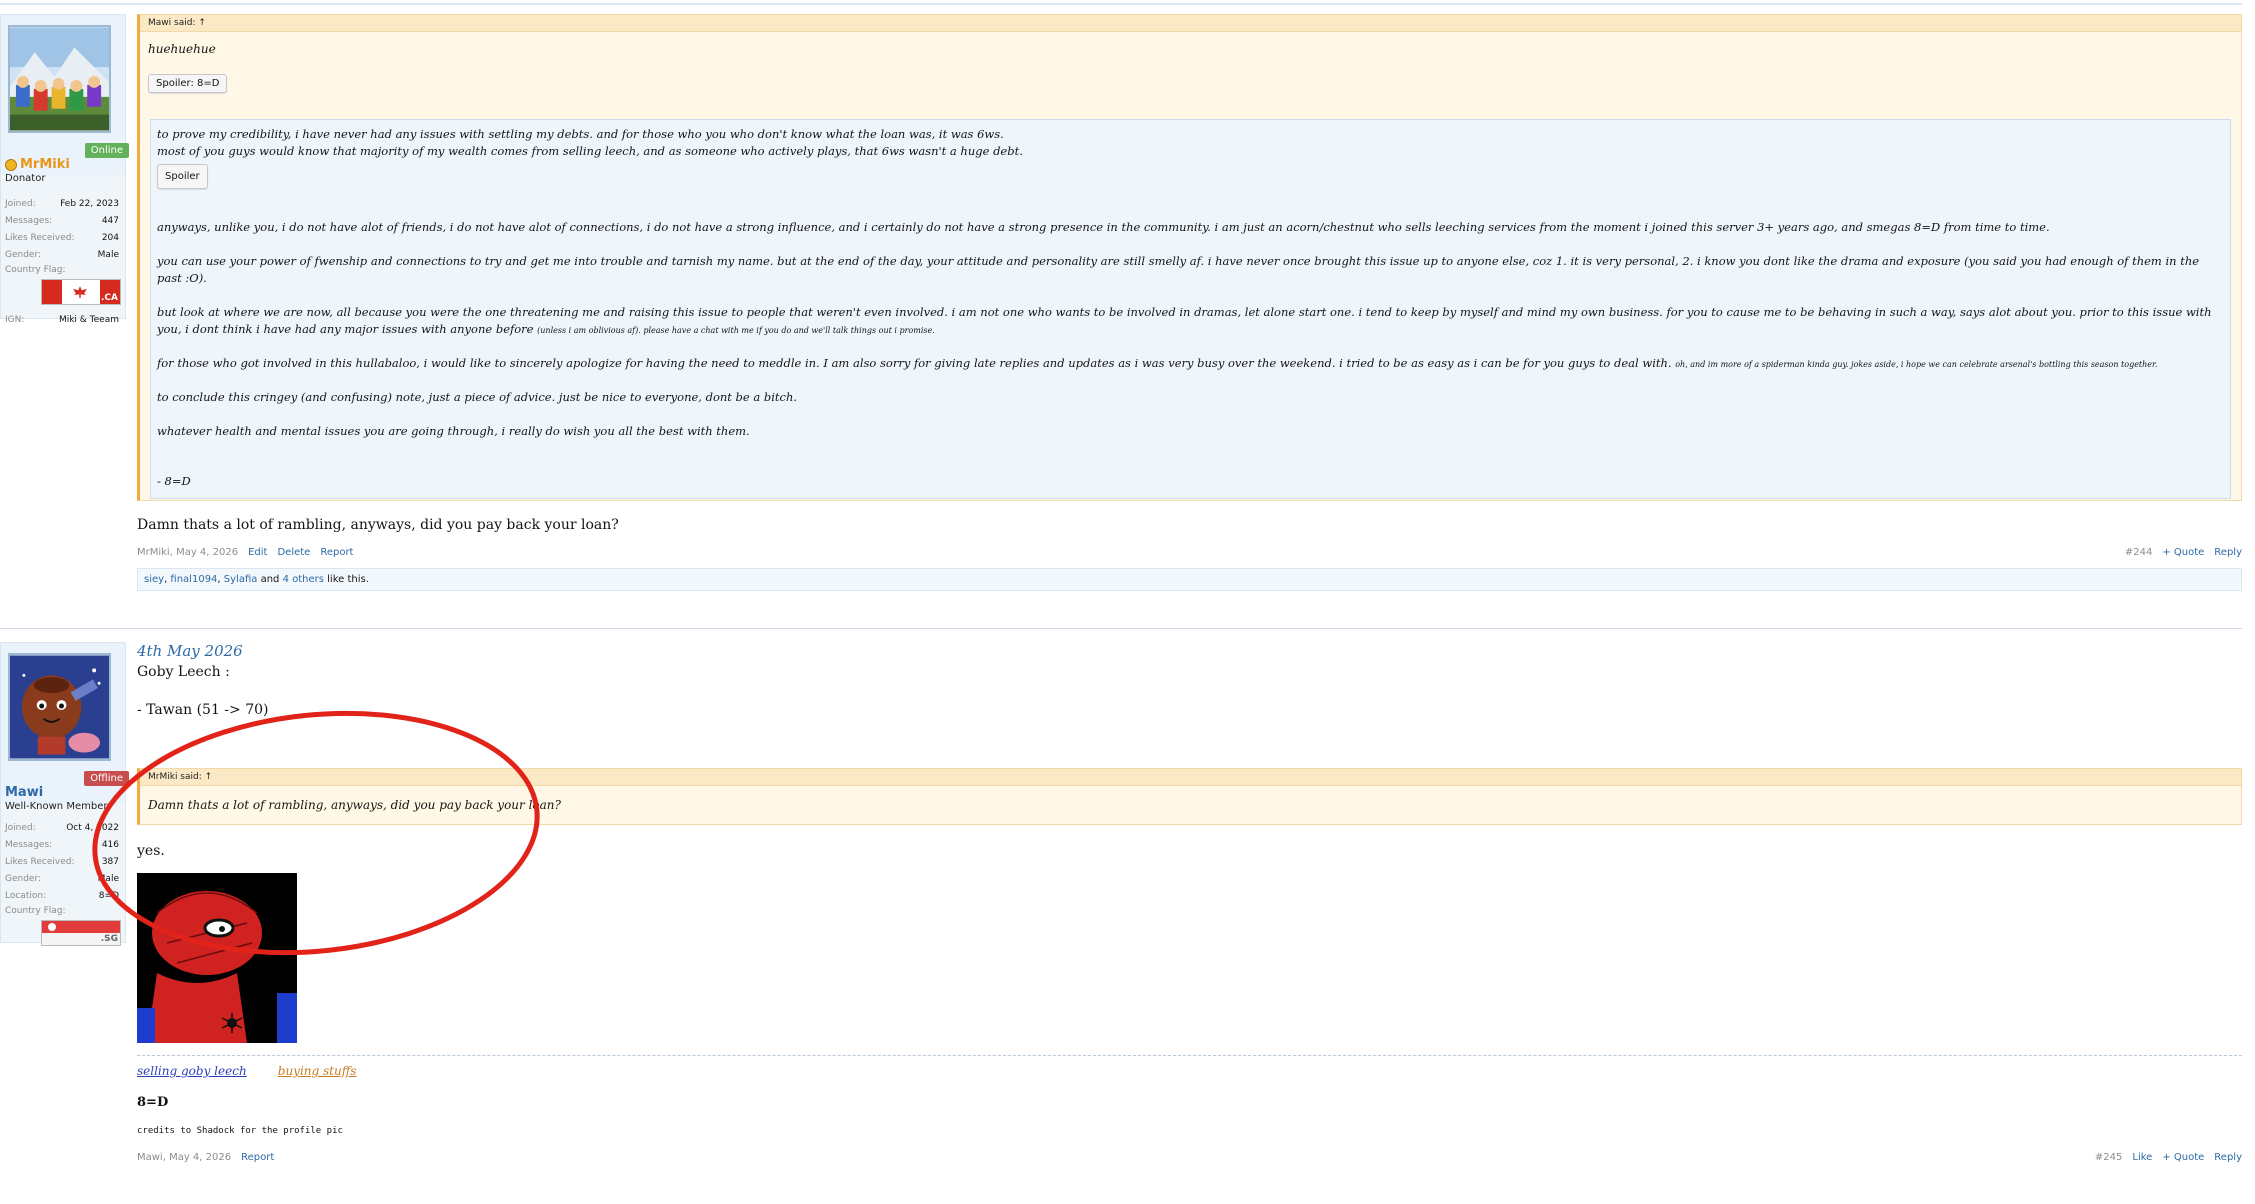 The height and width of the screenshot is (1204, 2255). I want to click on quote-p8: - 8=D, so click(174, 481).